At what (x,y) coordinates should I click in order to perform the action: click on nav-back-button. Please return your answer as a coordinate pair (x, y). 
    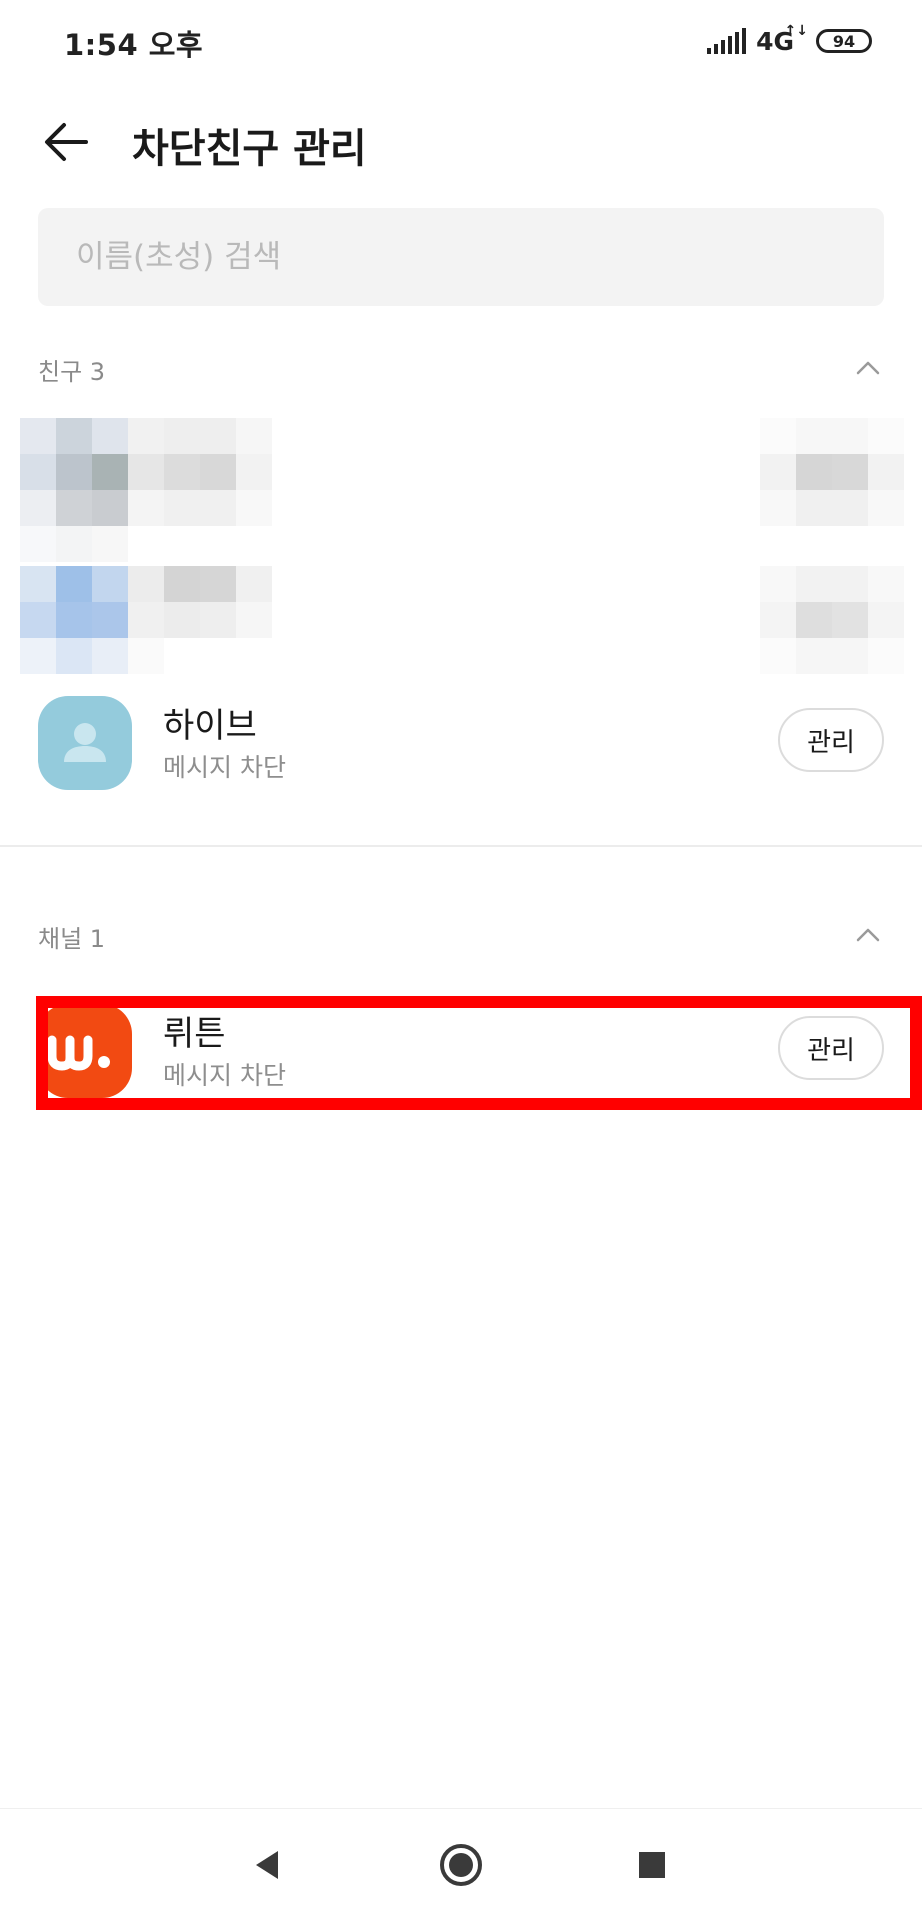
    Looking at the image, I should click on (268, 1865).